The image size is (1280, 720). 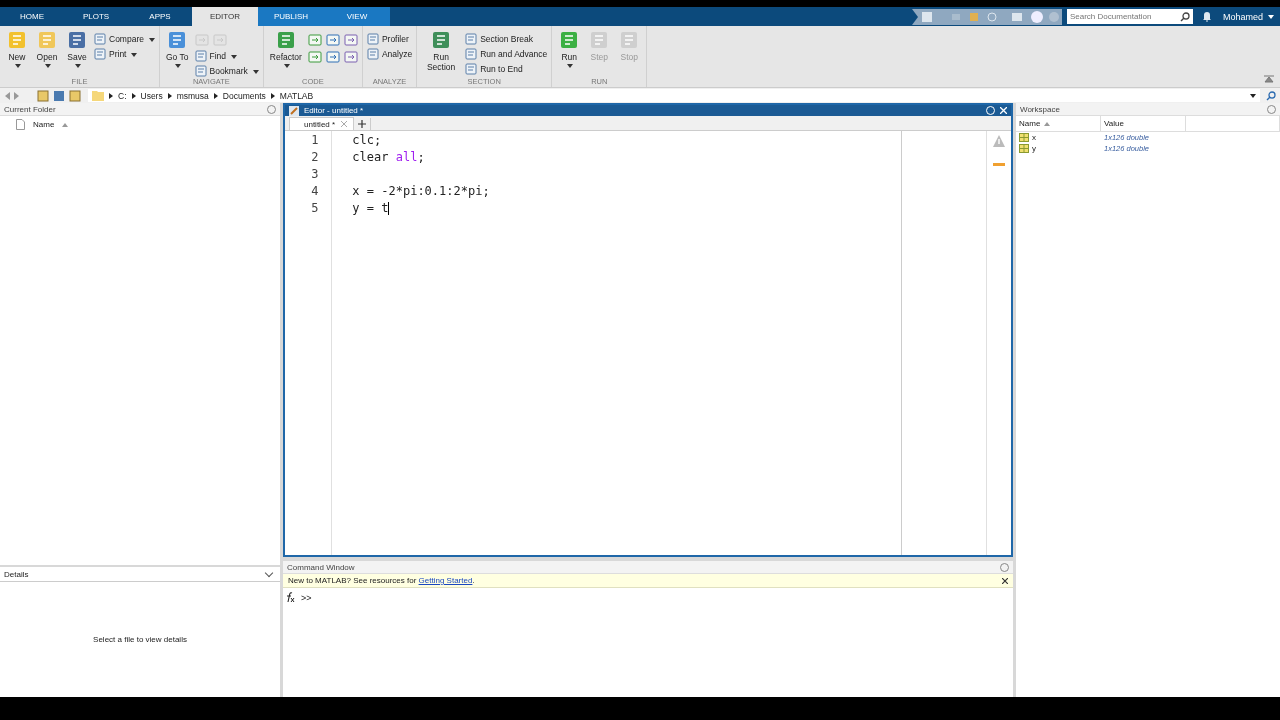 What do you see at coordinates (30, 109) in the screenshot?
I see `panel-title: Current Folder` at bounding box center [30, 109].